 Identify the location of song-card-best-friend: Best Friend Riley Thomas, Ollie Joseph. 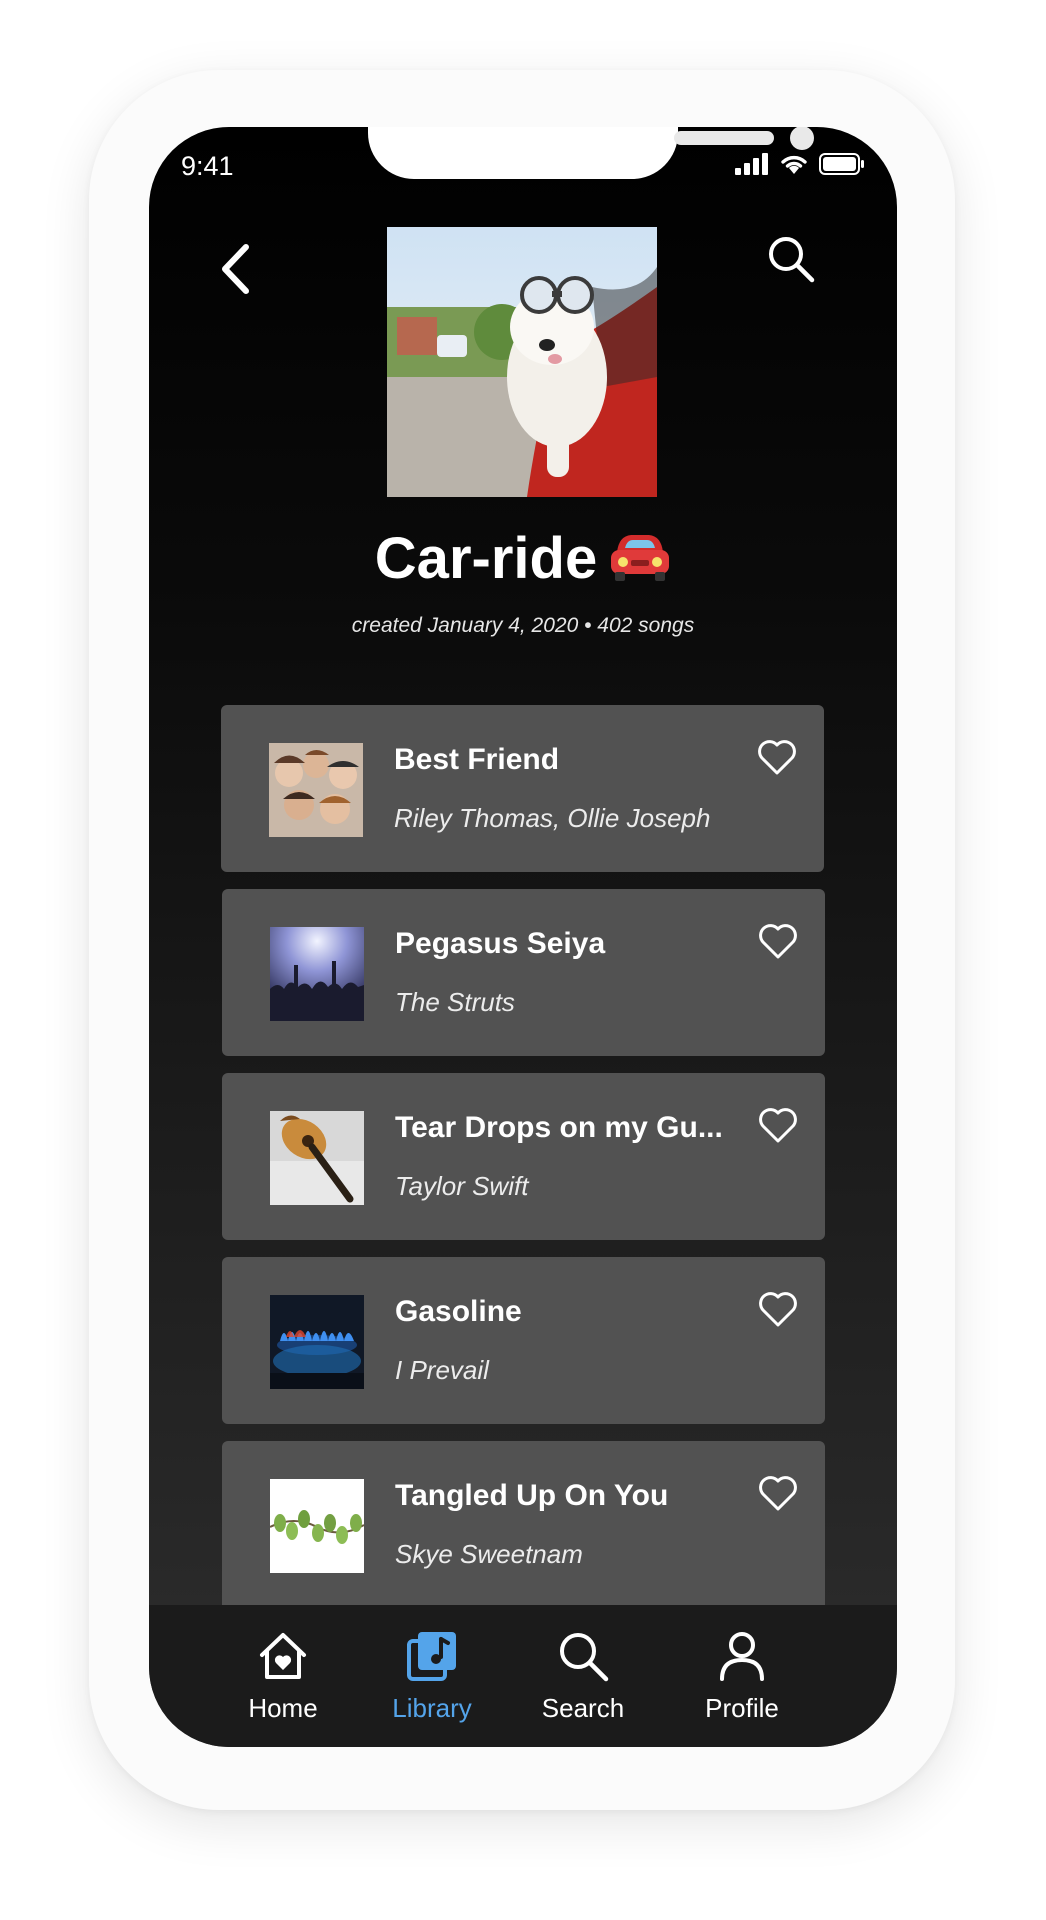
(522, 788).